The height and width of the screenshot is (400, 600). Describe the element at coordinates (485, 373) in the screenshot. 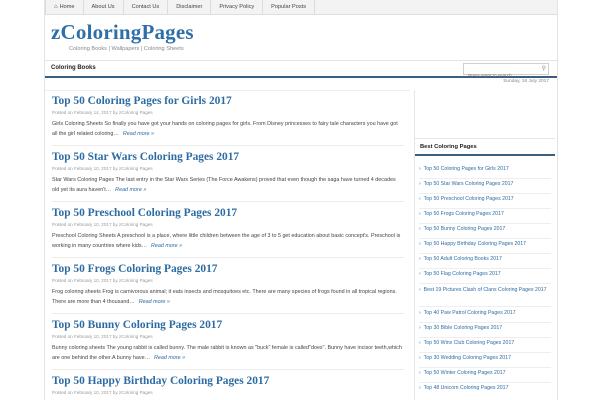

I see `sidebar-link: › Top 50 Winter Coloring Pages 2017` at that location.